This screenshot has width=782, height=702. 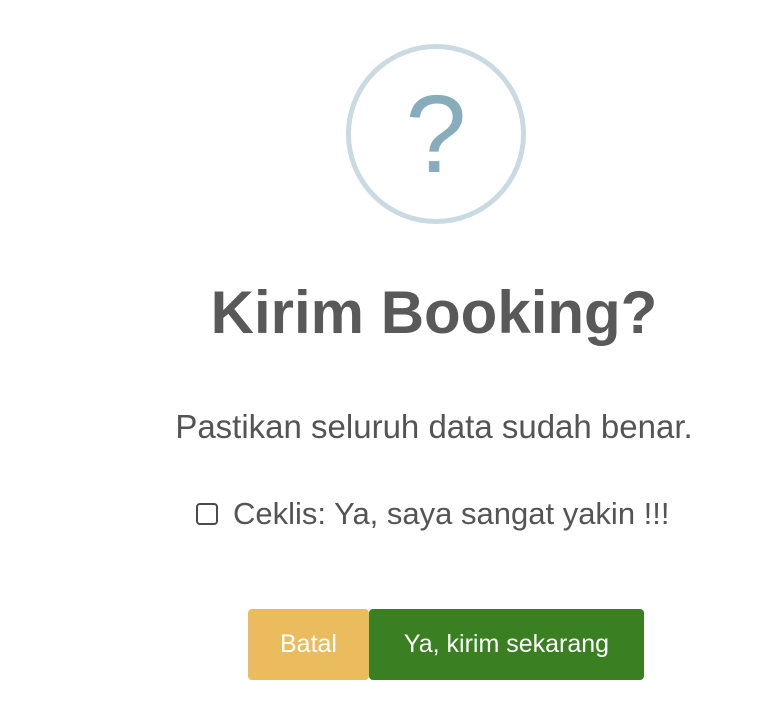 I want to click on dialog-actions: Batal Ya, kirim sekarang, so click(x=446, y=644).